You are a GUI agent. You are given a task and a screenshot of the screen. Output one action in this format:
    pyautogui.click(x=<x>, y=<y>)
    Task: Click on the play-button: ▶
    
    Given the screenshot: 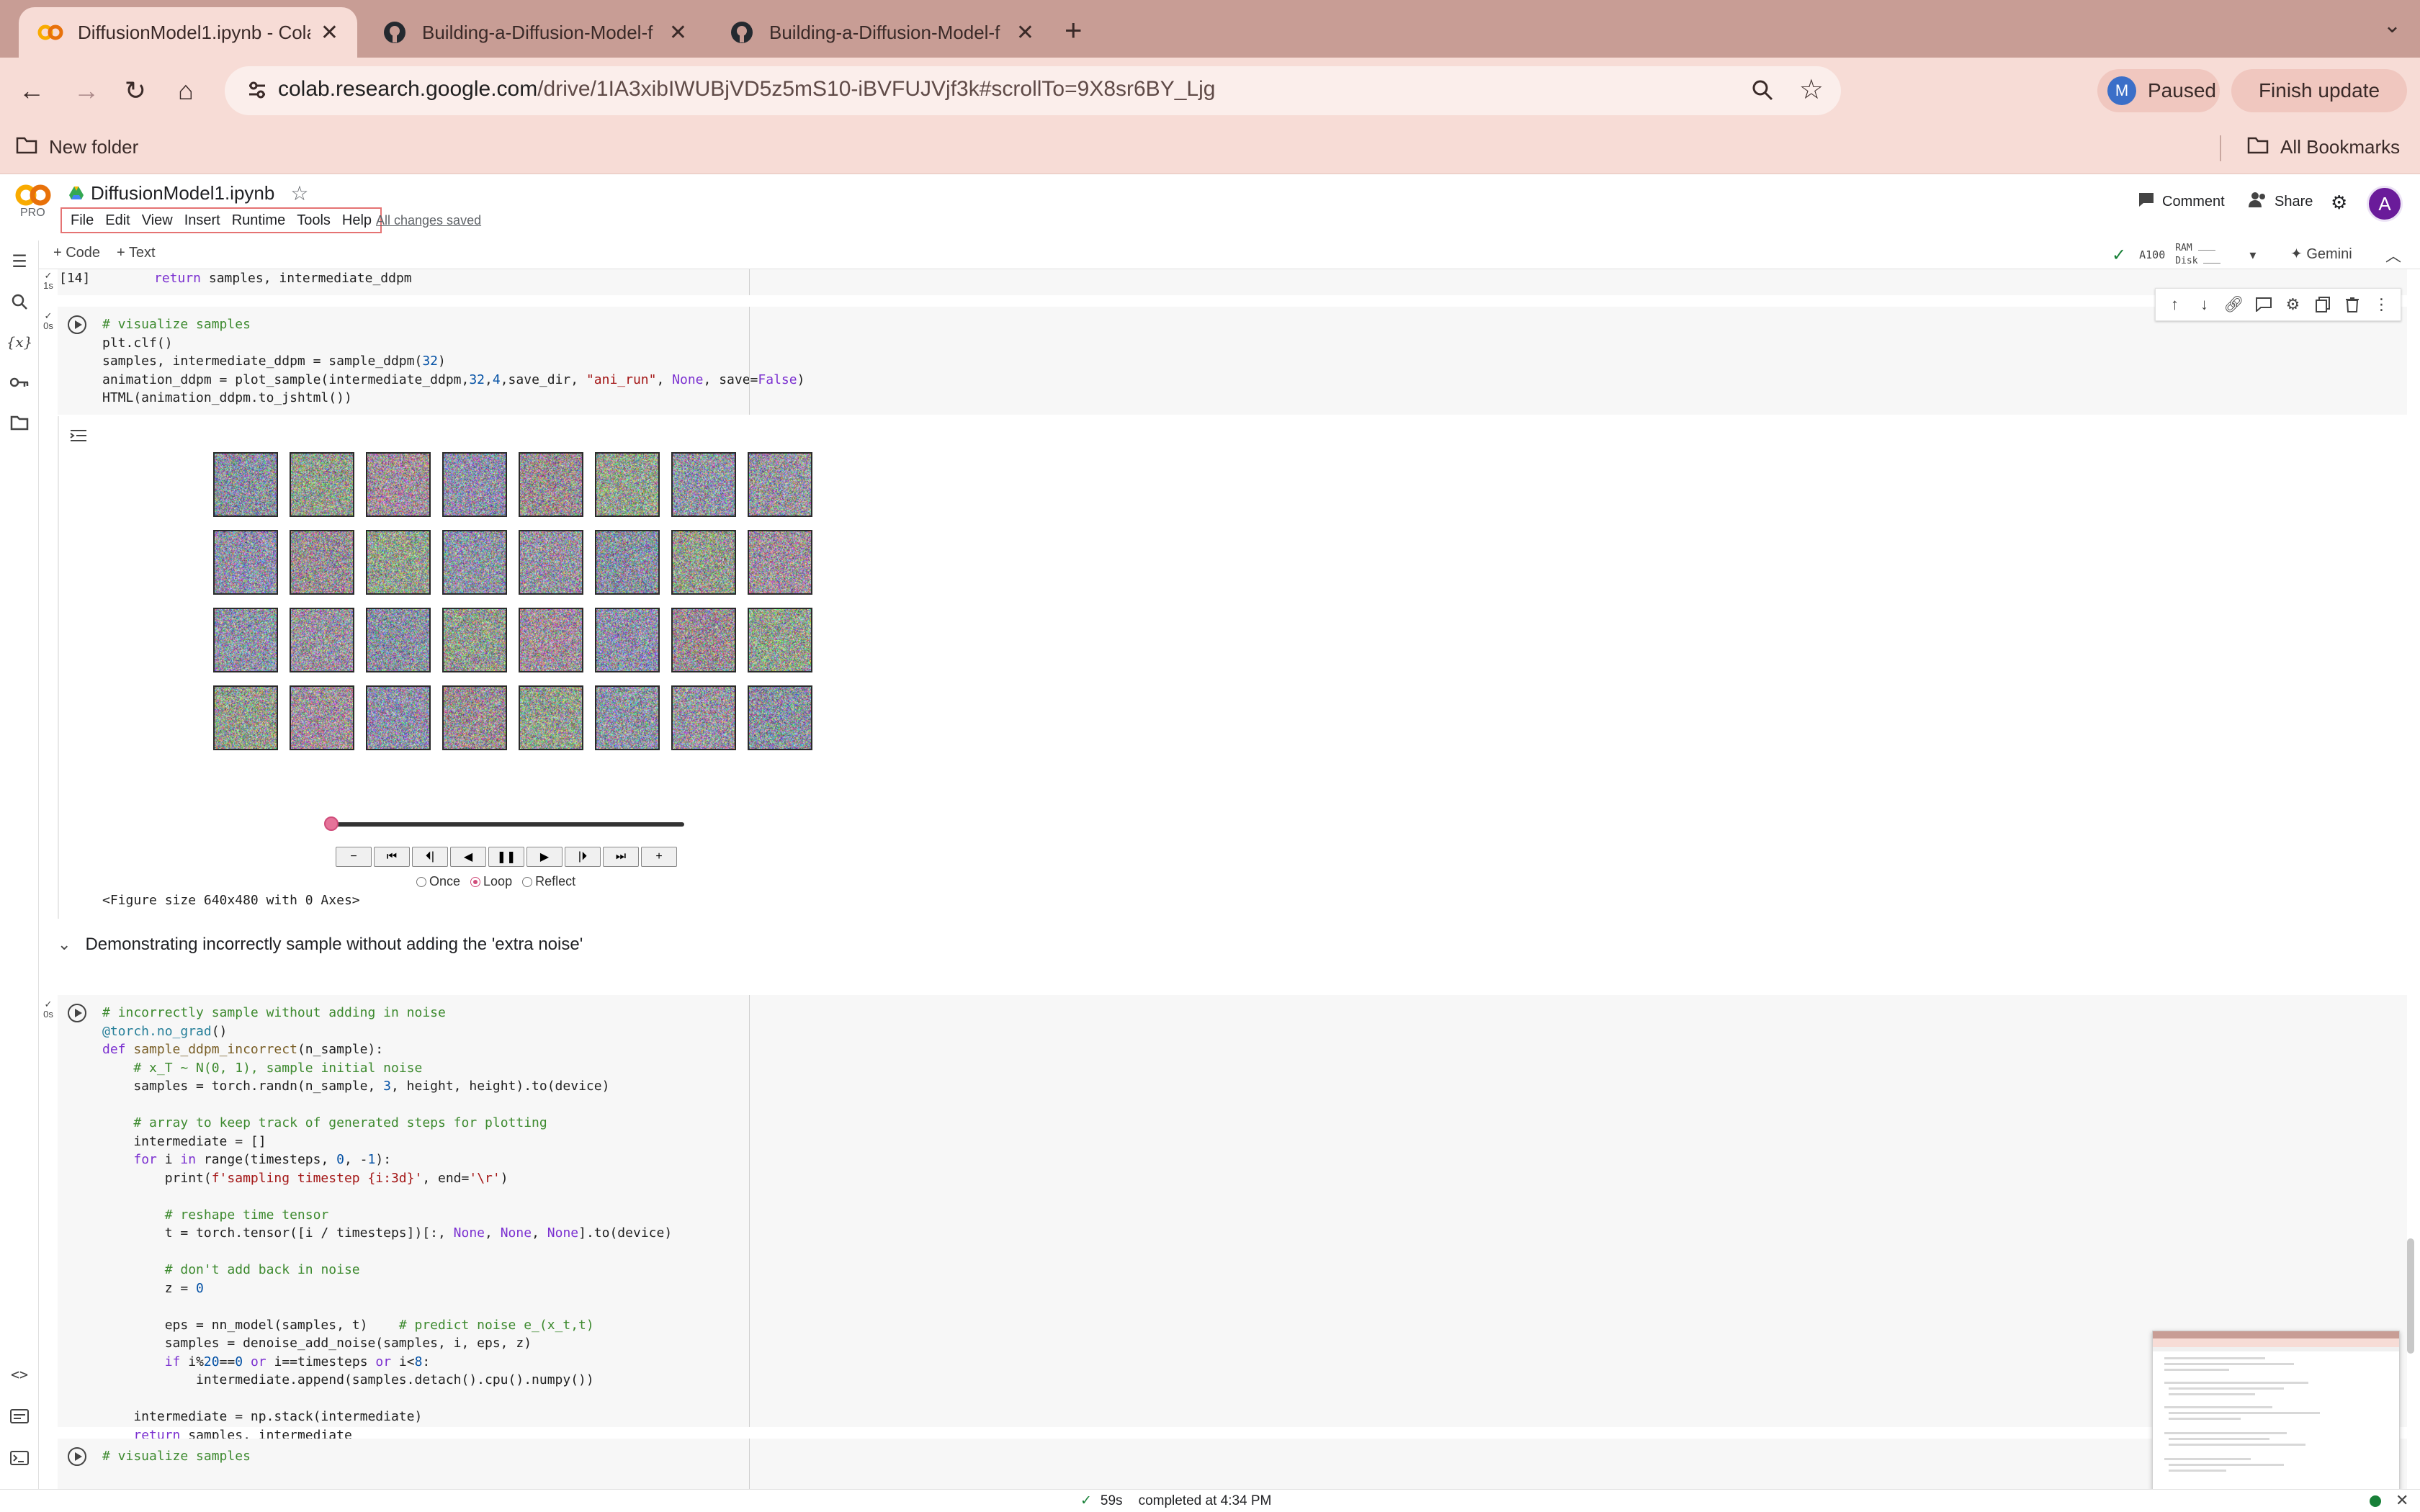 What is the action you would take?
    pyautogui.click(x=544, y=857)
    